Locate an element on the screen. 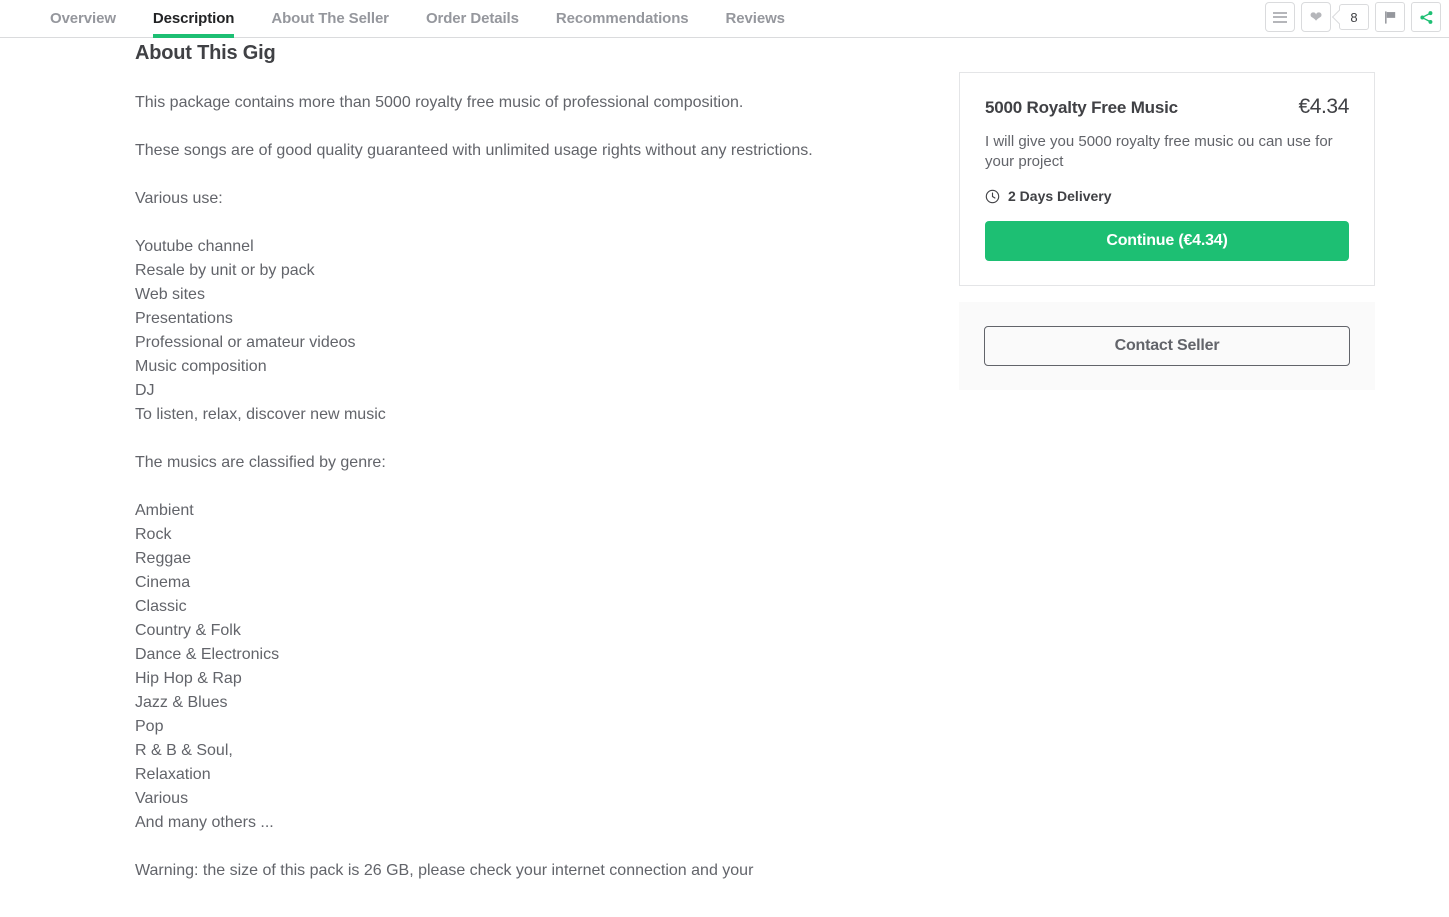  tab-about-the-seller: About The Seller is located at coordinates (330, 18).